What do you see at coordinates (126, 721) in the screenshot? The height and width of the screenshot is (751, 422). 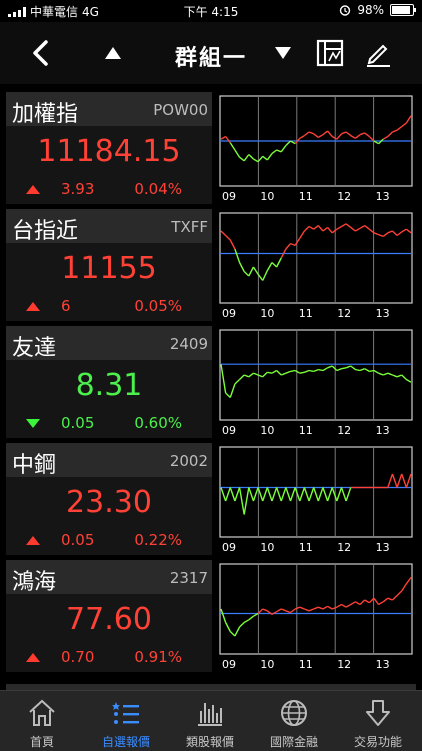 I see `tab-watchlist: 自選報價` at bounding box center [126, 721].